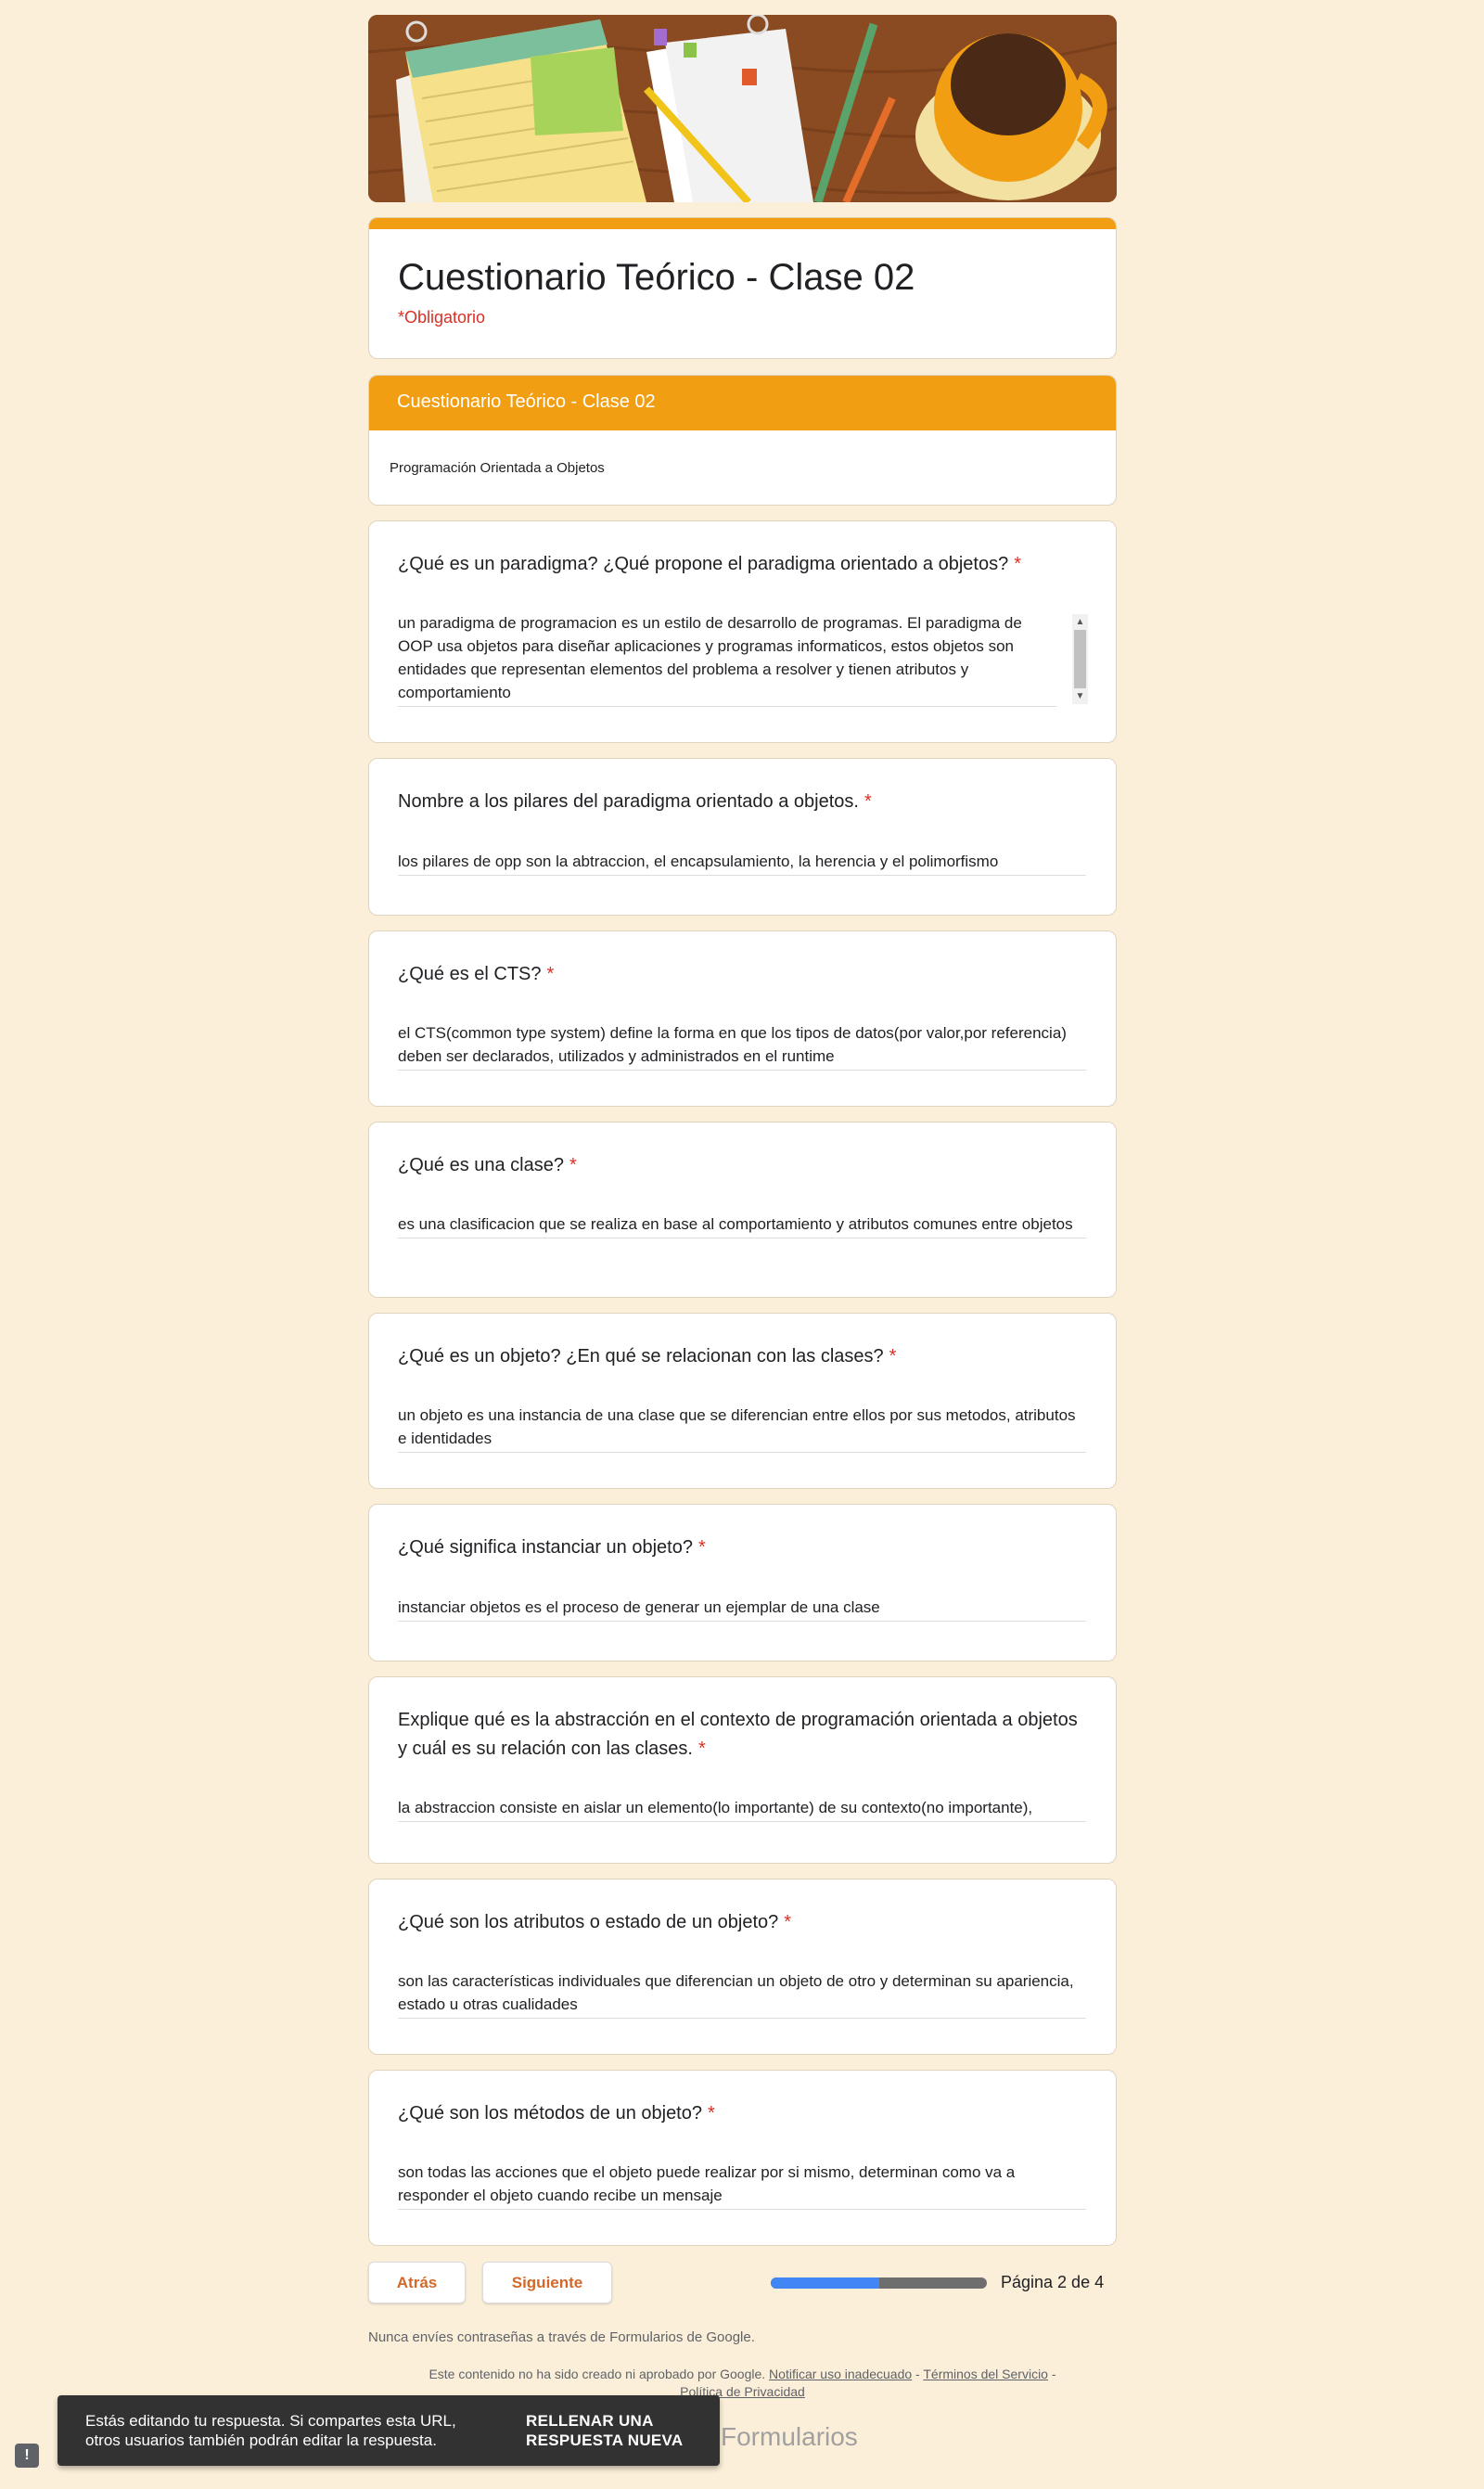 This screenshot has height=2489, width=1484. I want to click on report-abuse-link: Notificar uso inadecuado, so click(840, 2374).